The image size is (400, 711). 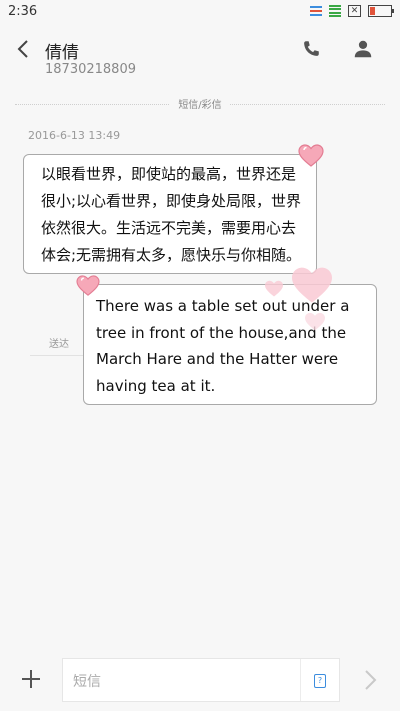 What do you see at coordinates (171, 201) in the screenshot?
I see `message-line: 很小;以心看世界，即使身处局限，世界` at bounding box center [171, 201].